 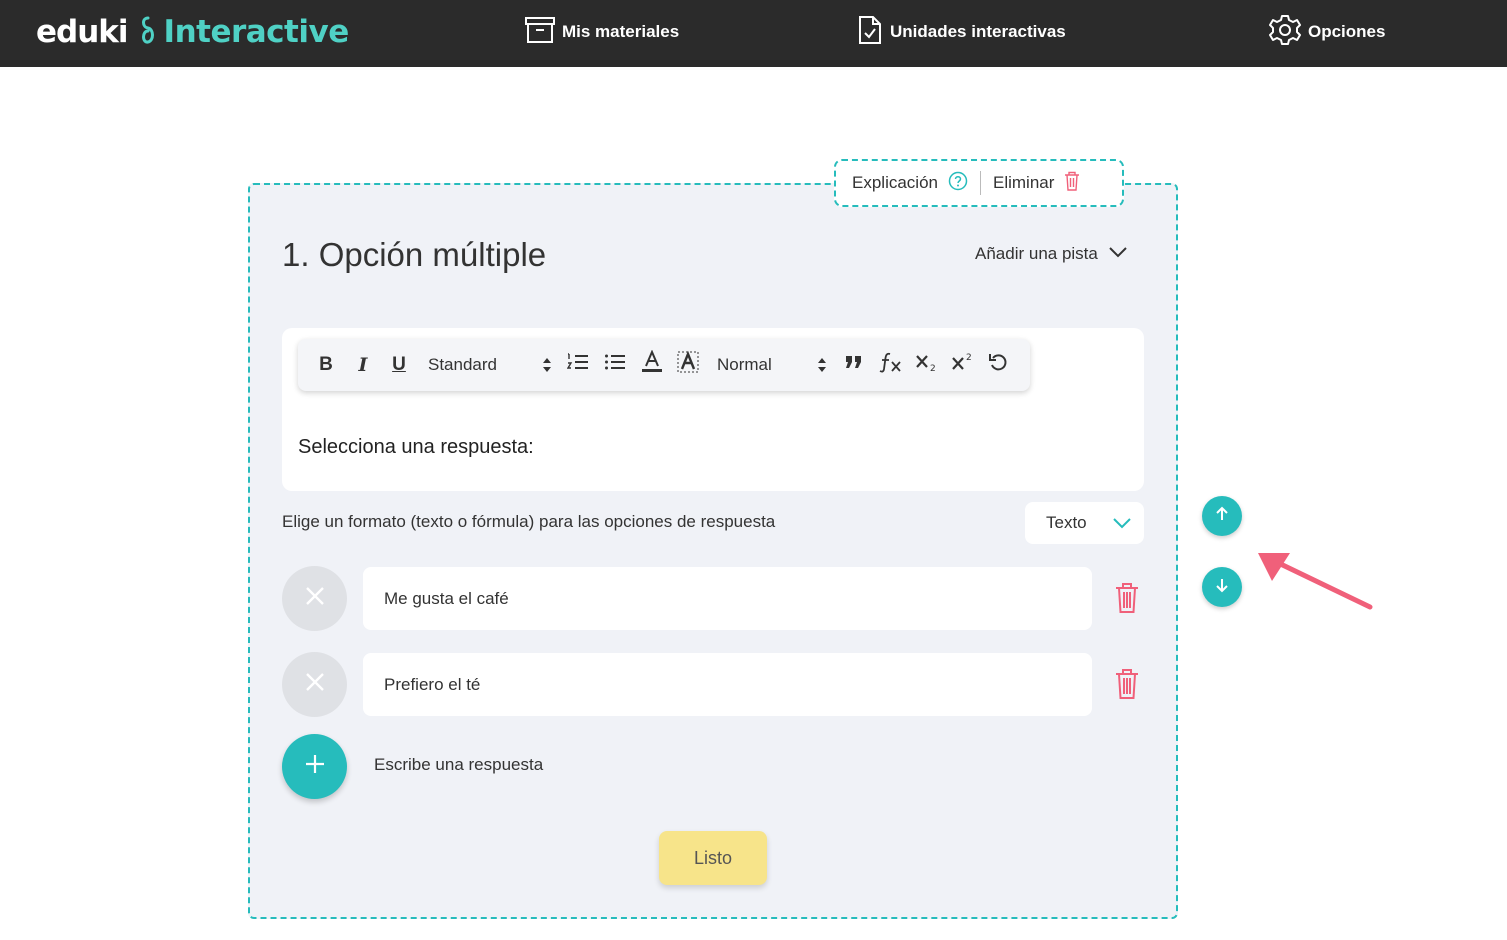 What do you see at coordinates (256, 32) in the screenshot?
I see `logo-interactive-text: Interactive` at bounding box center [256, 32].